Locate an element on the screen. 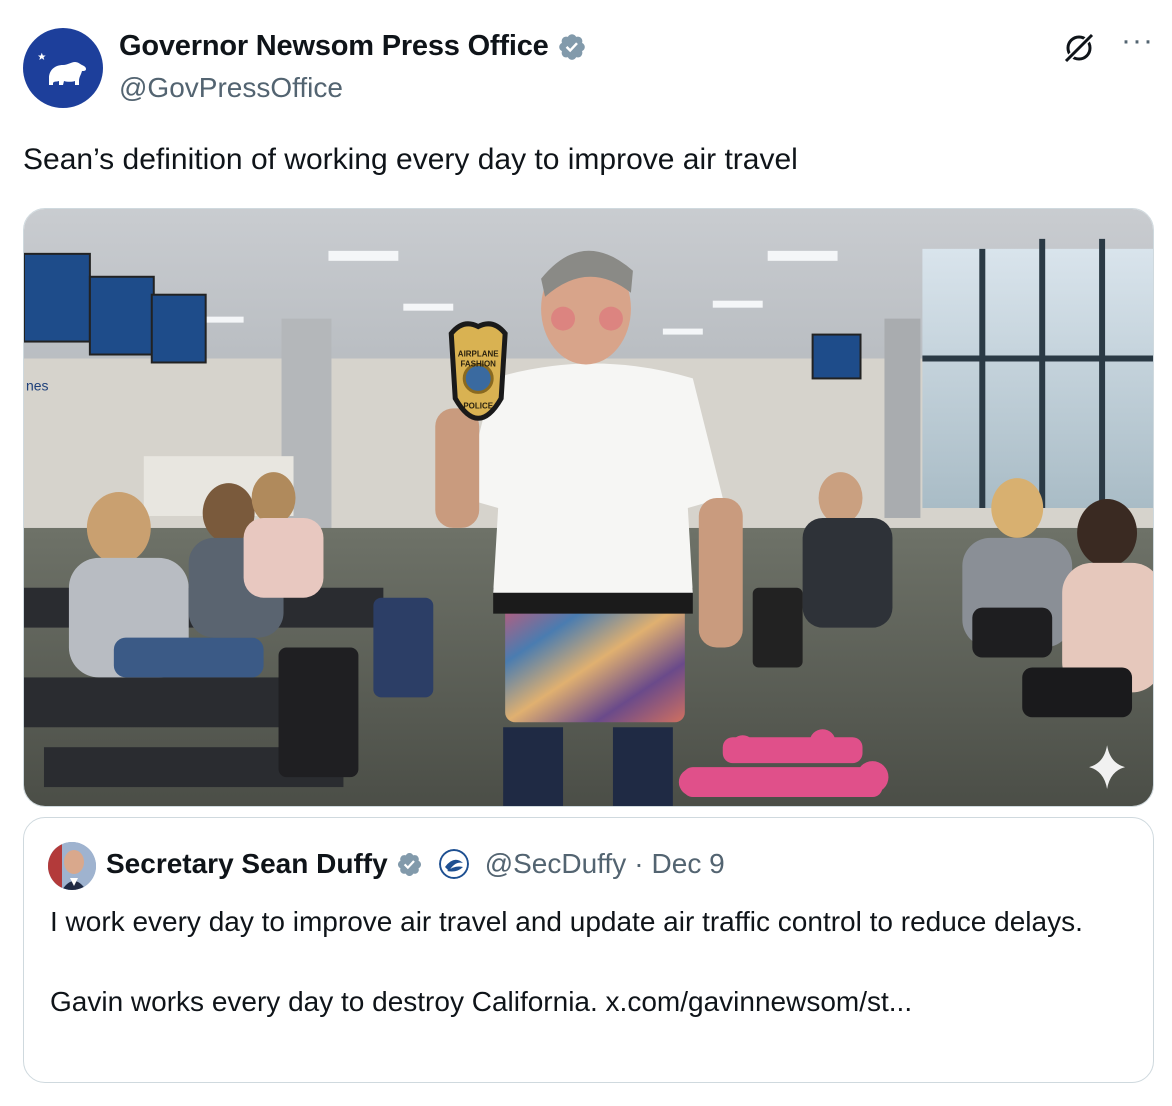 This screenshot has height=1106, width=1172. author-display-name: Governor Newsom Press Office is located at coordinates (334, 46).